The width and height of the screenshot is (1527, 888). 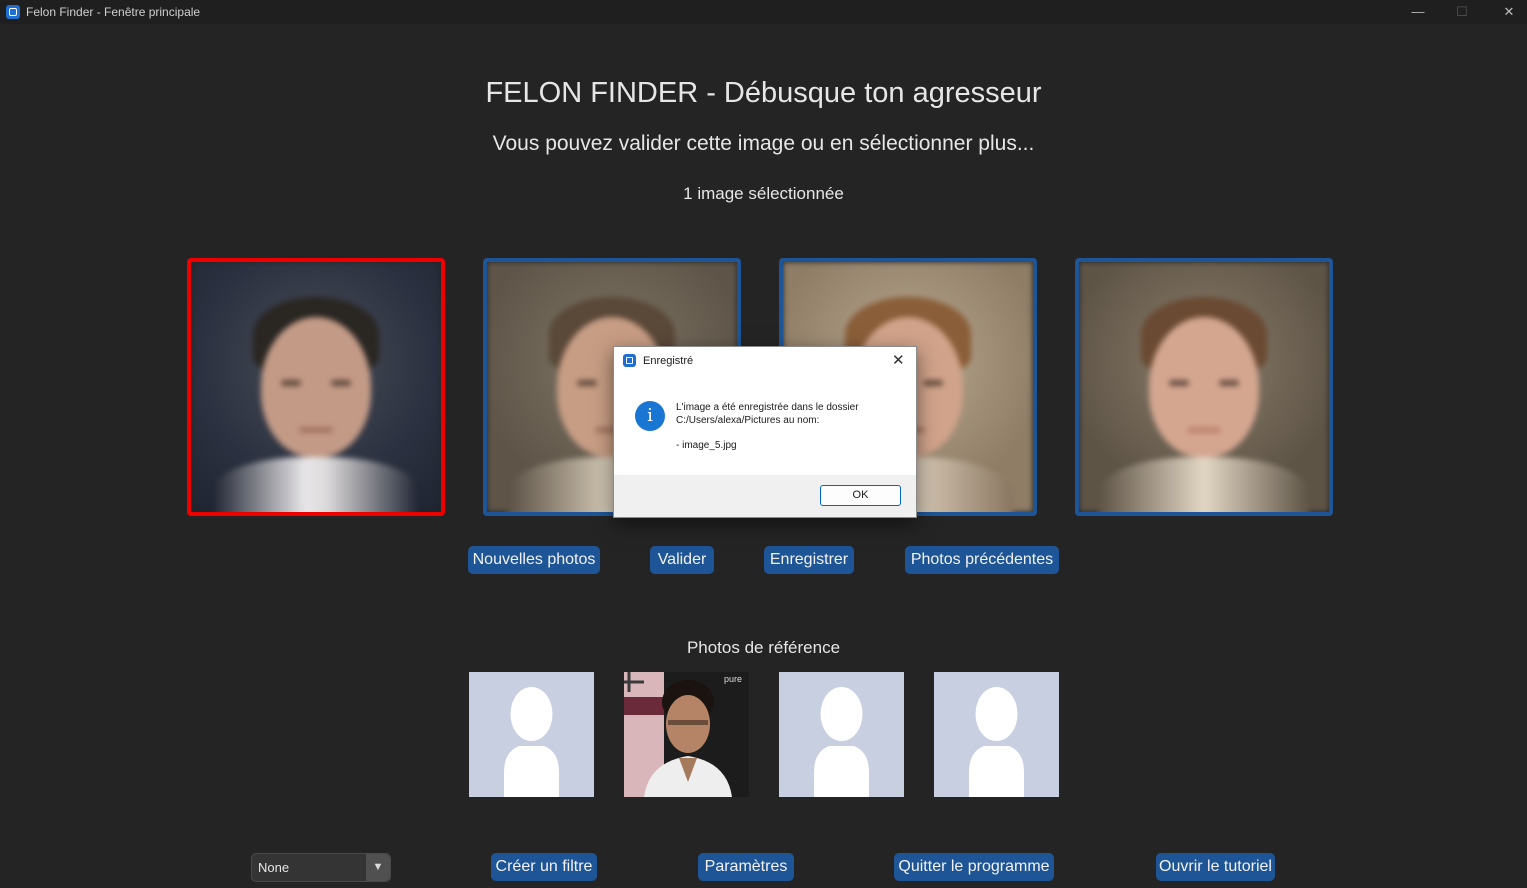 I want to click on info-icon: i, so click(x=650, y=416).